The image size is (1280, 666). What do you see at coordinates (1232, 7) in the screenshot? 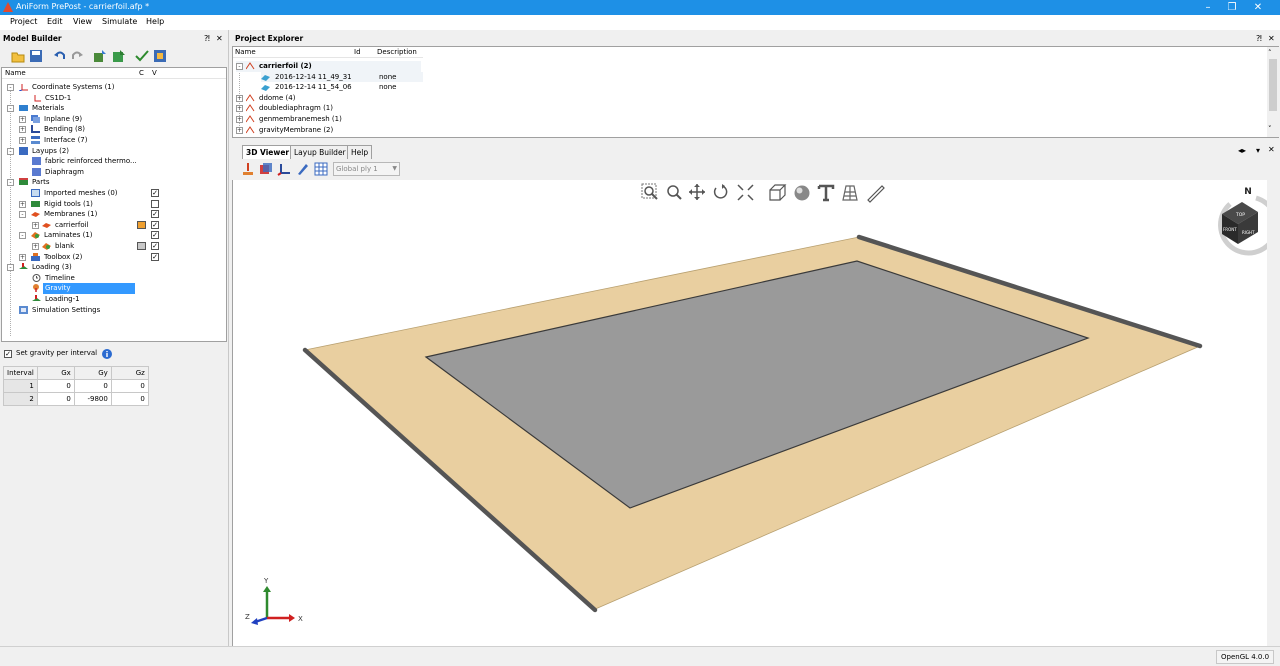
I see `restore-icon: ❐` at bounding box center [1232, 7].